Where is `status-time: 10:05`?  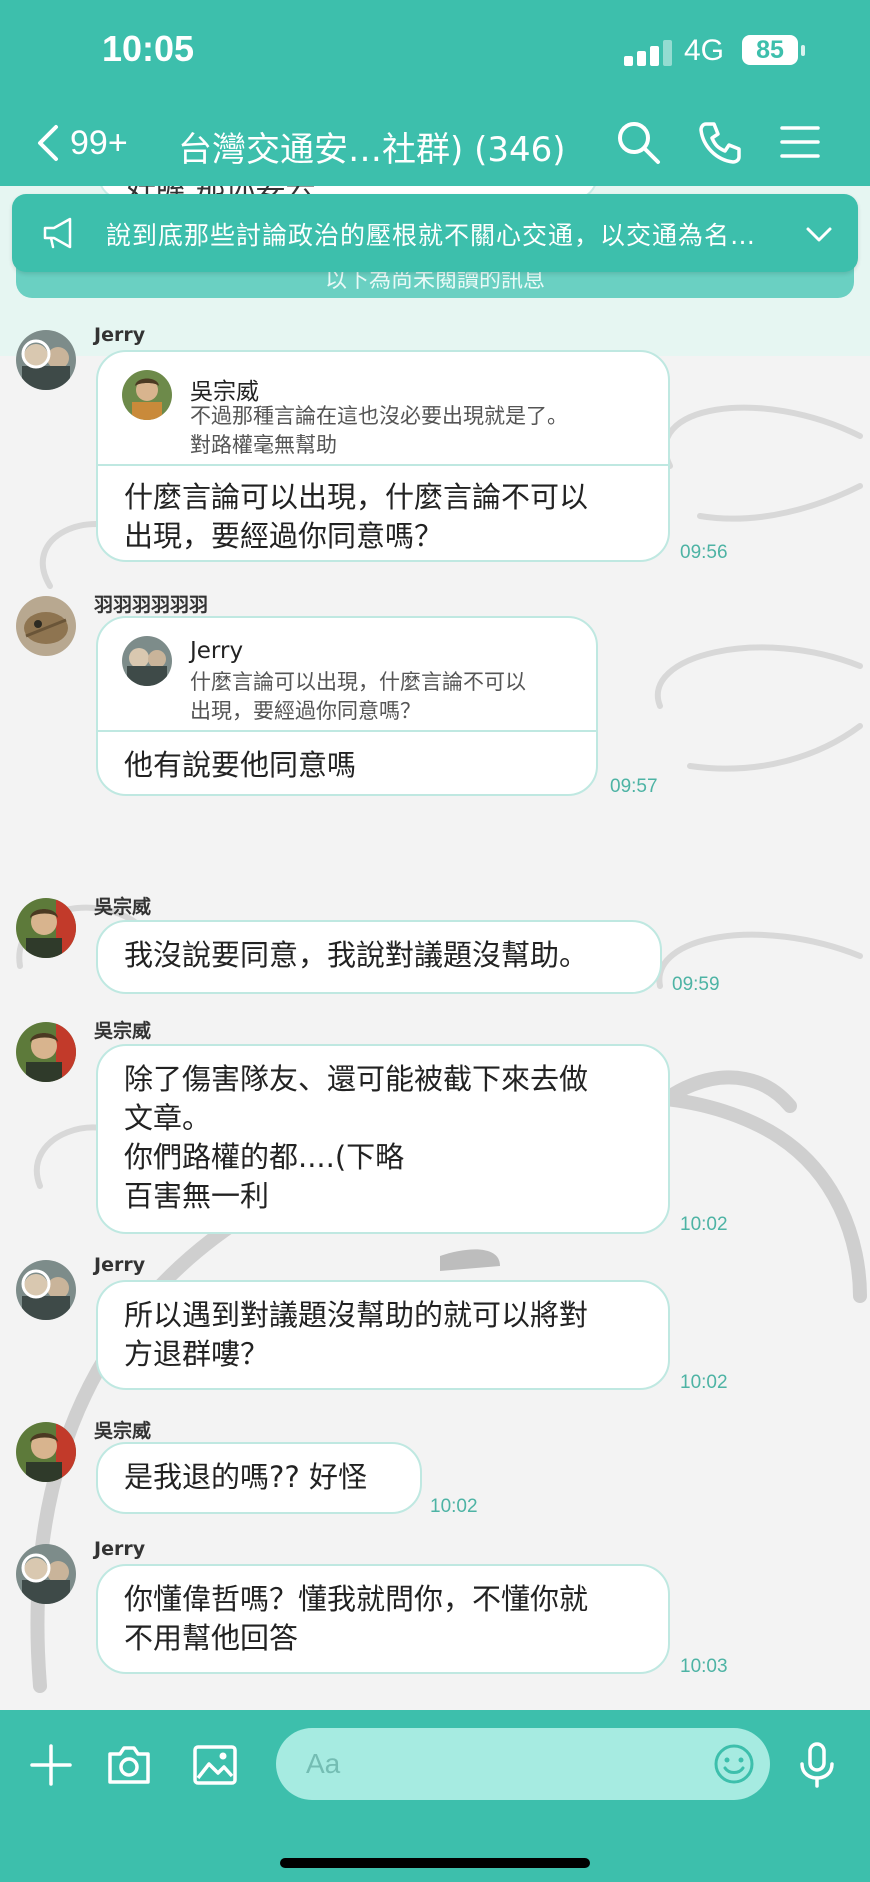 status-time: 10:05 is located at coordinates (148, 48).